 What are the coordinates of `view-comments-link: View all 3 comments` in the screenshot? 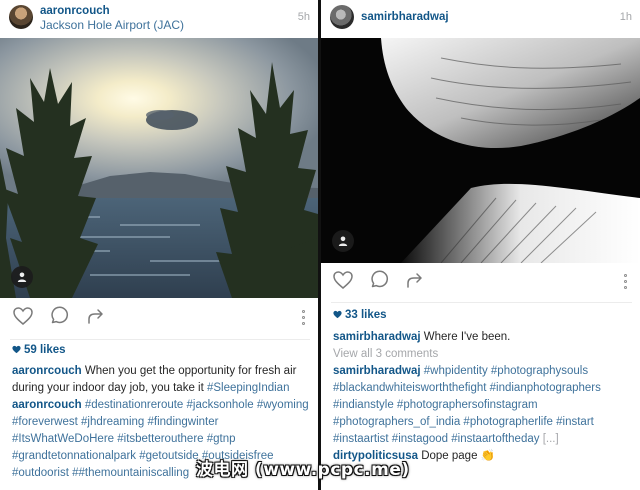 It's located at (385, 354).